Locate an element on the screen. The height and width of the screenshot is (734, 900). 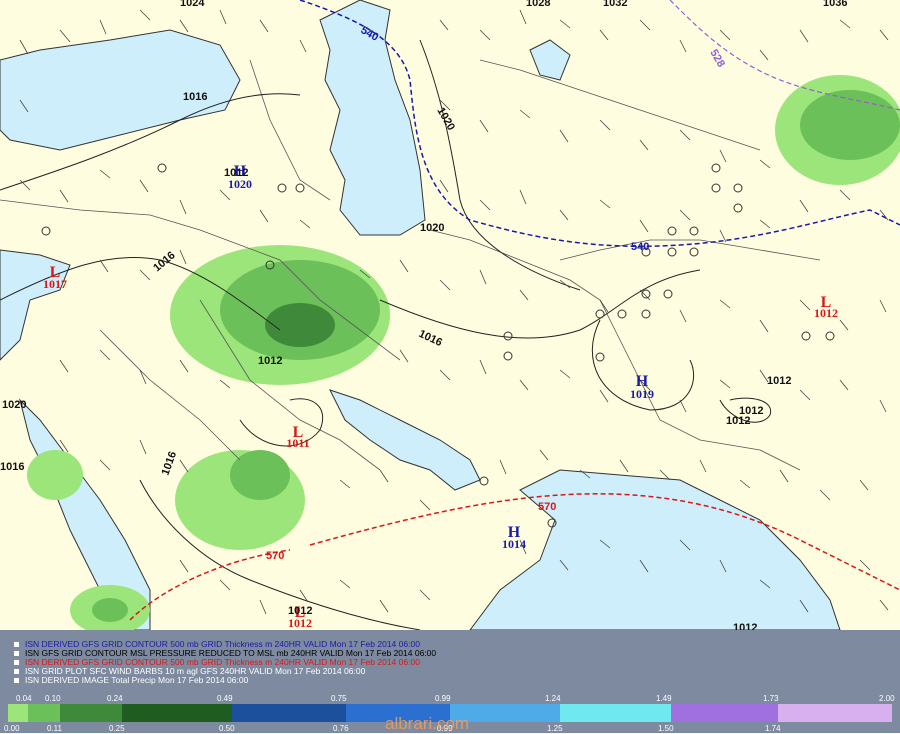
watermark: albrari.com is located at coordinates (427, 723).